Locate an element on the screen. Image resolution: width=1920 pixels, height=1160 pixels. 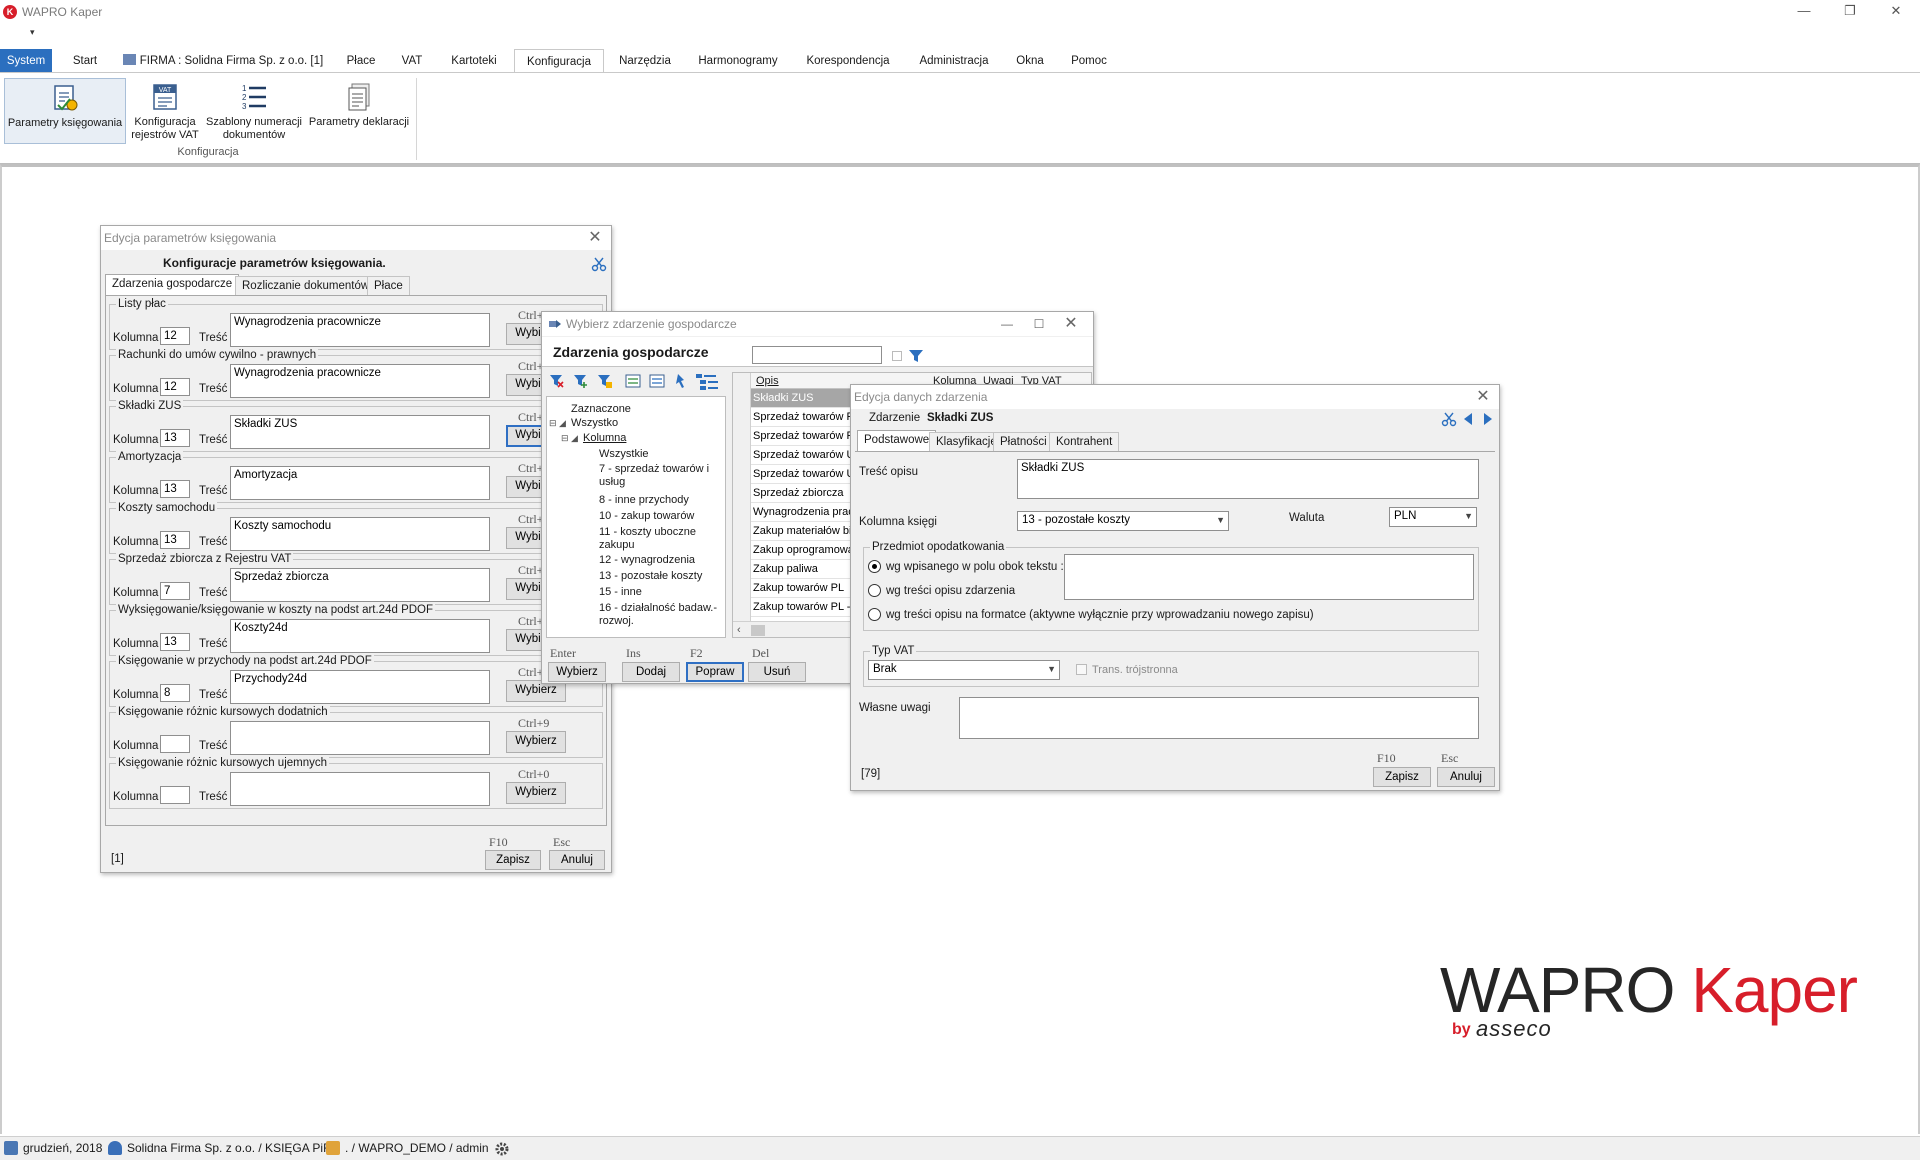
maximize-icon: ☐ is located at coordinates (1039, 324).